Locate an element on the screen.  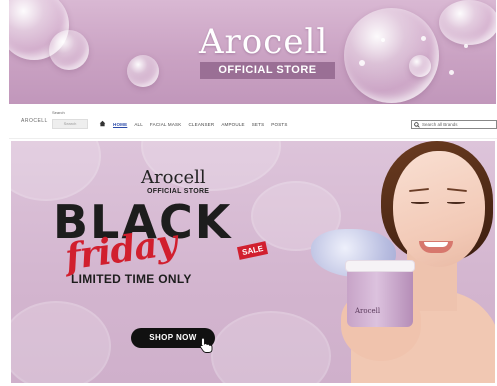
shop-search-label: Search is located at coordinates (58, 112).